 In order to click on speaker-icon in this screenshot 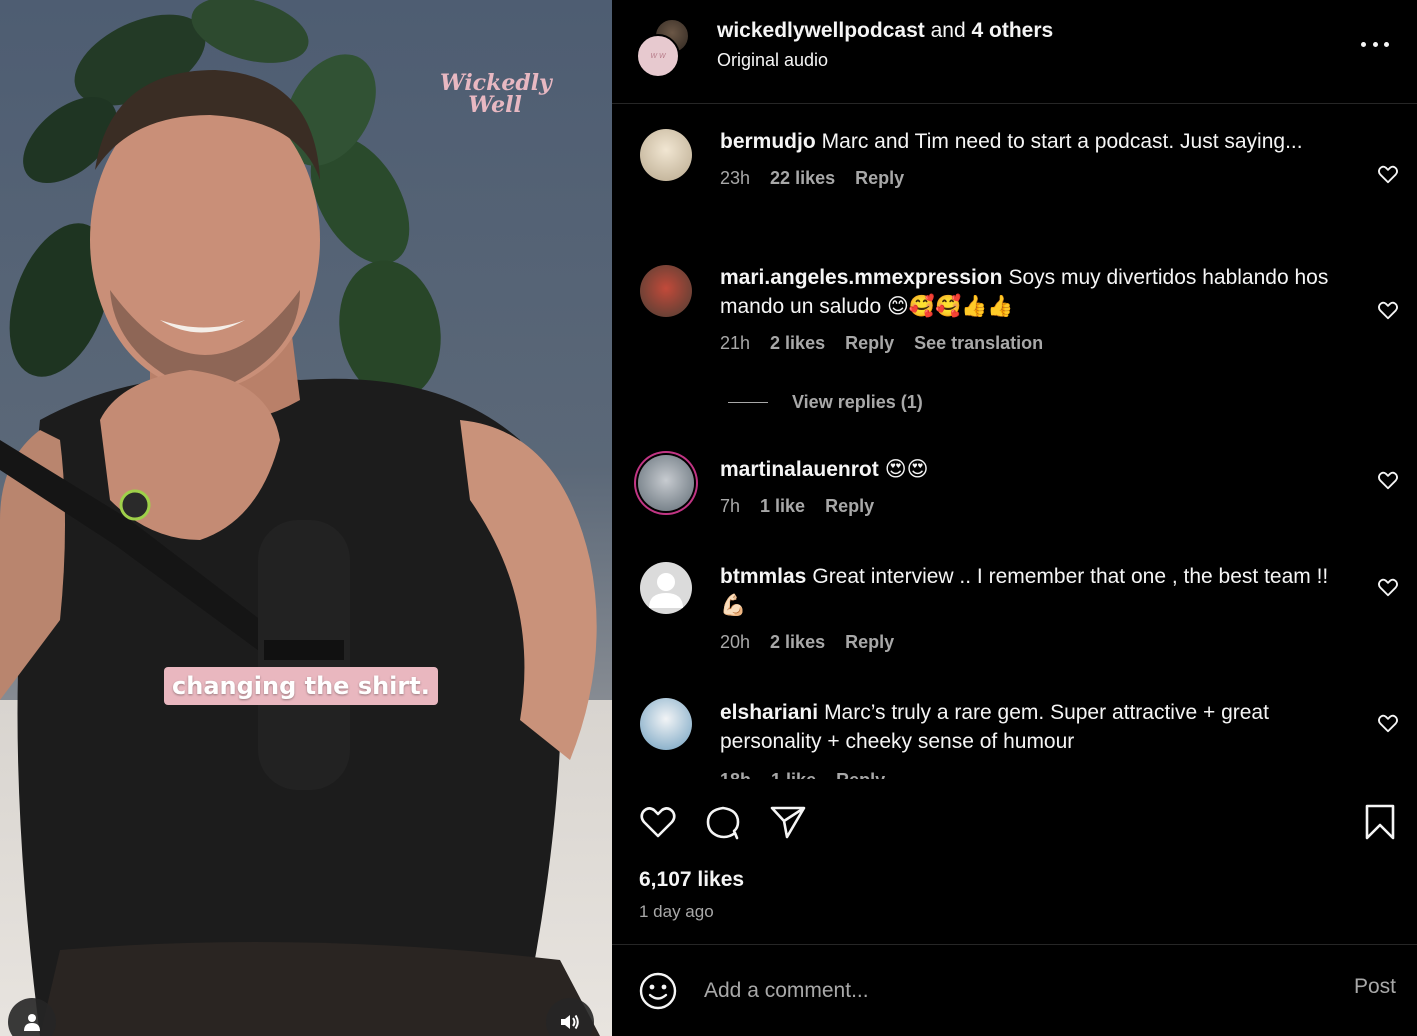, I will do `click(570, 1022)`.